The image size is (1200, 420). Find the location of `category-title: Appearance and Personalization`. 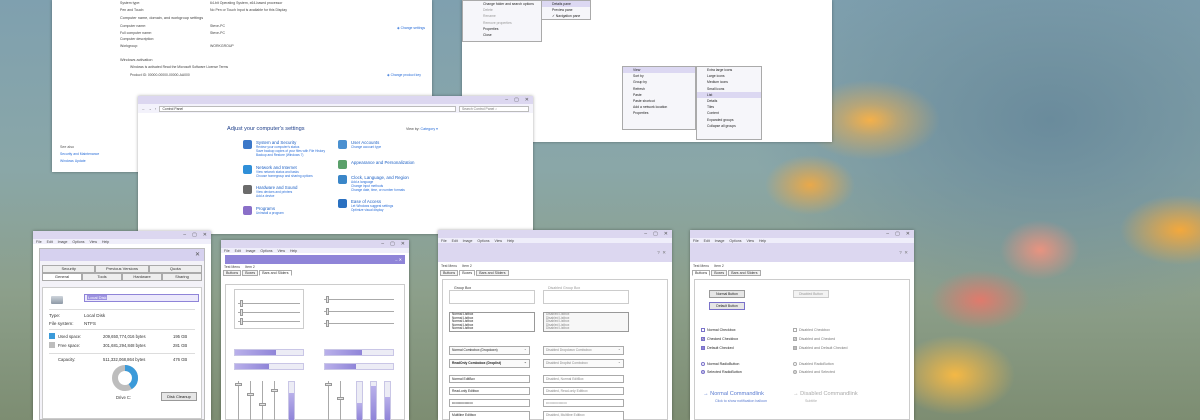

category-title: Appearance and Personalization is located at coordinates (382, 162).